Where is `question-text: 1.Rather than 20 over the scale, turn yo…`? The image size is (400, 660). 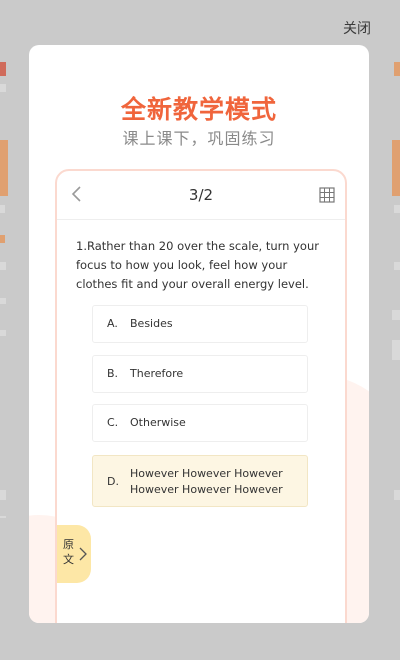
question-text: 1.Rather than 20 over the scale, turn yo… is located at coordinates (197, 265).